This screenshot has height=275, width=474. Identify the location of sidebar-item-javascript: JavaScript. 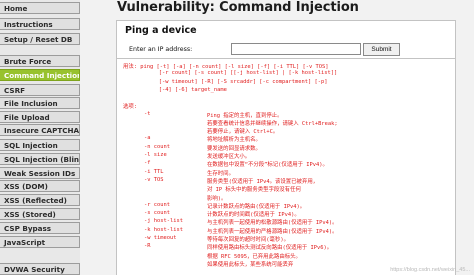
(40, 242).